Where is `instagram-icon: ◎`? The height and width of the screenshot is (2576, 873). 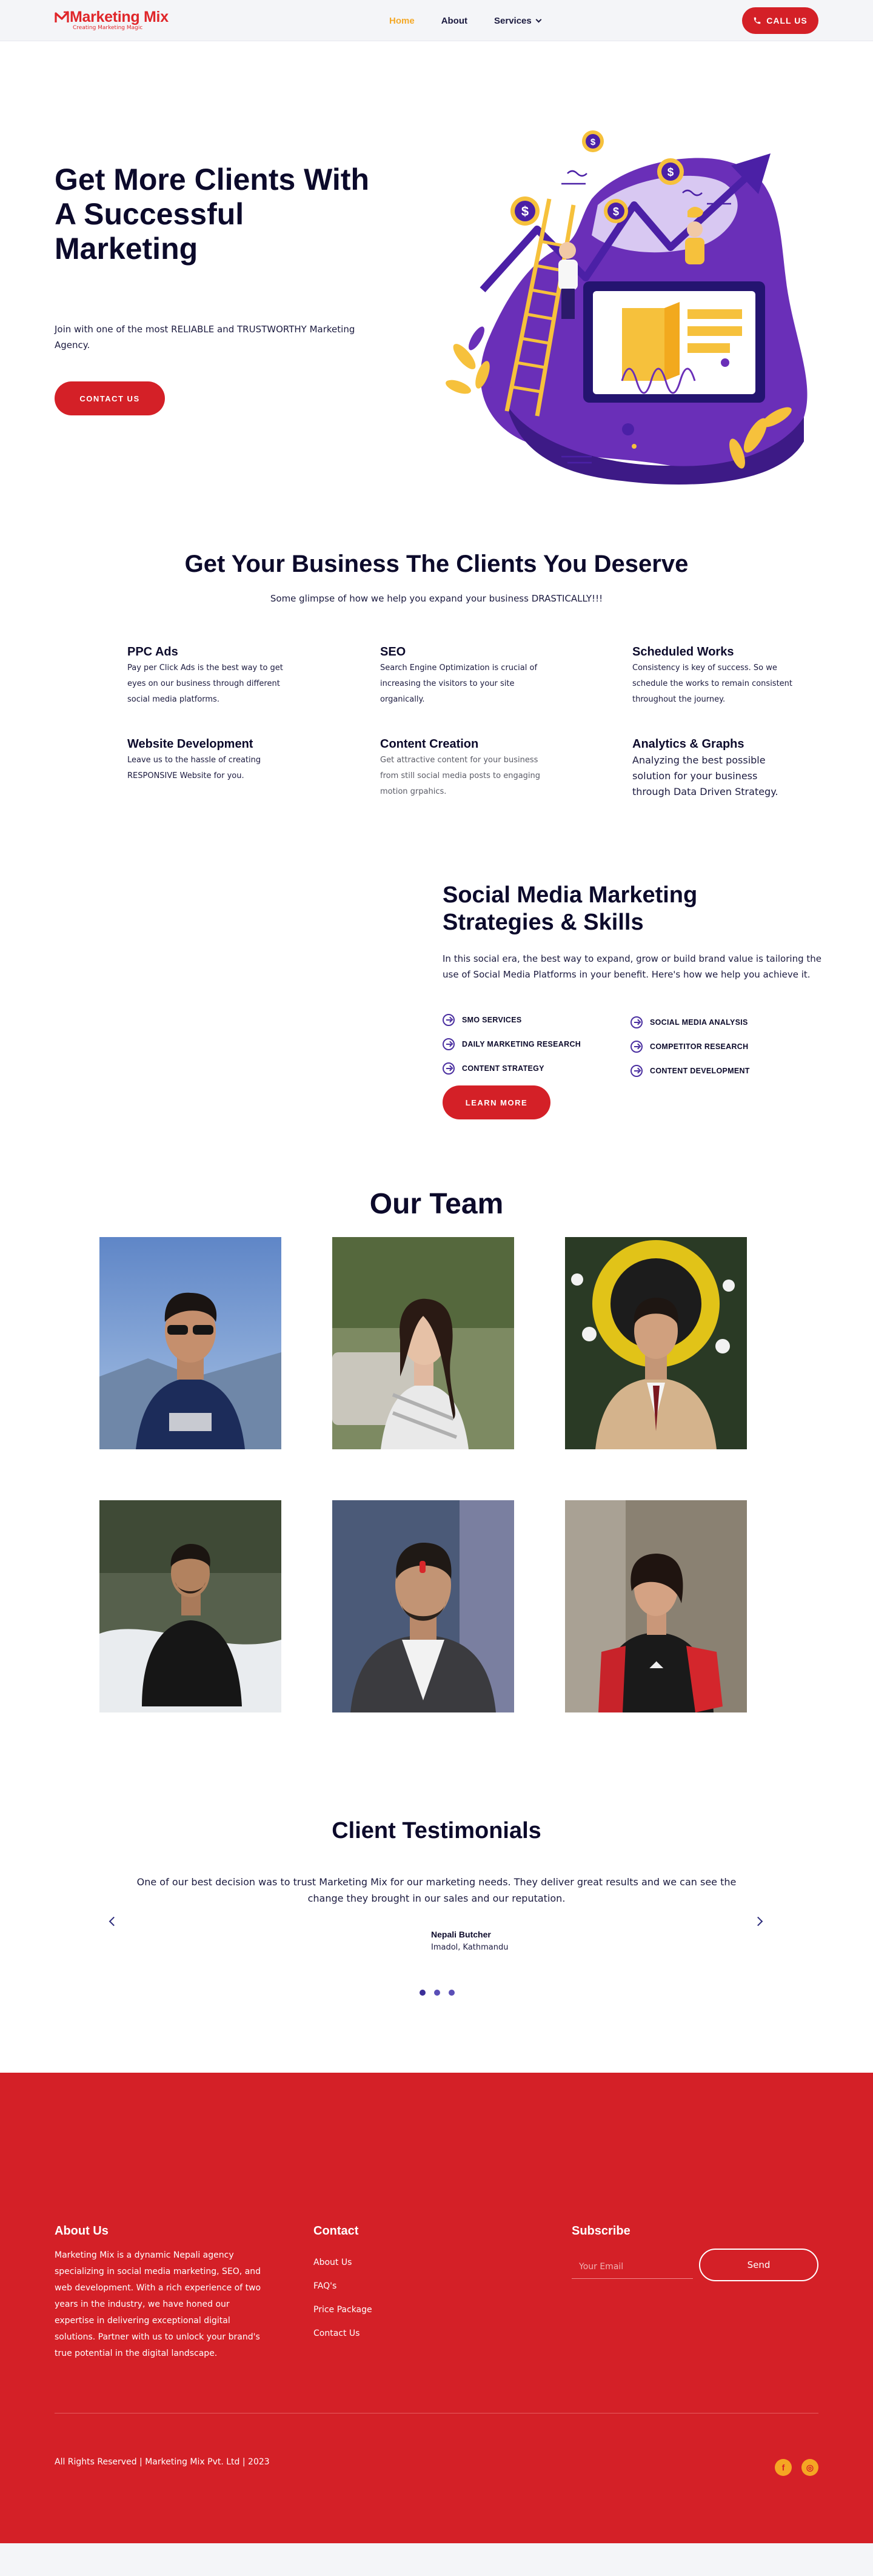
instagram-icon: ◎ is located at coordinates (809, 2467).